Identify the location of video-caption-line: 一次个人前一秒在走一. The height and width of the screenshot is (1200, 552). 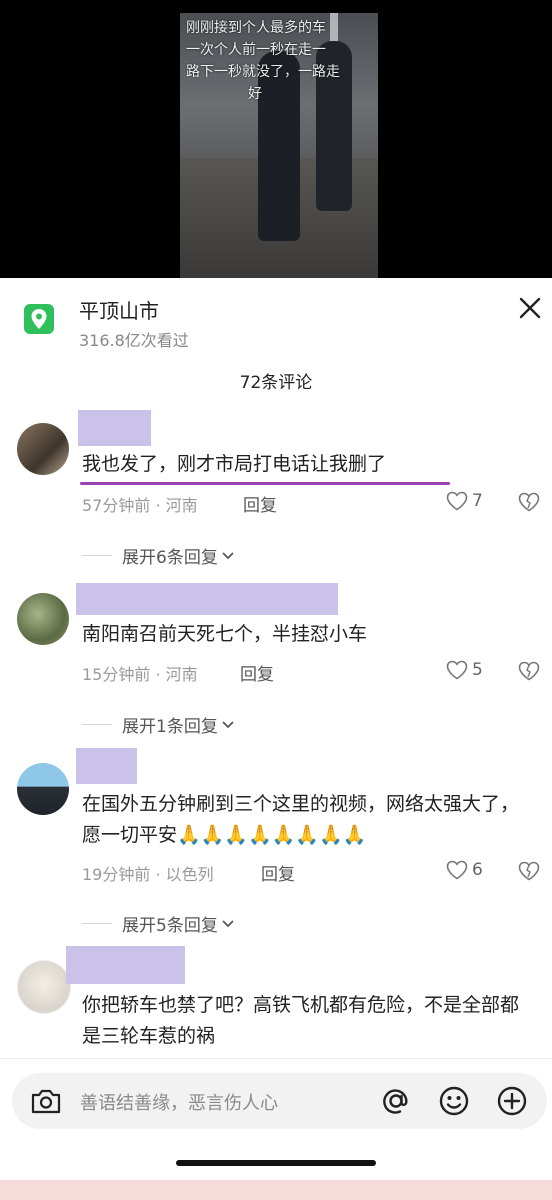
(256, 50).